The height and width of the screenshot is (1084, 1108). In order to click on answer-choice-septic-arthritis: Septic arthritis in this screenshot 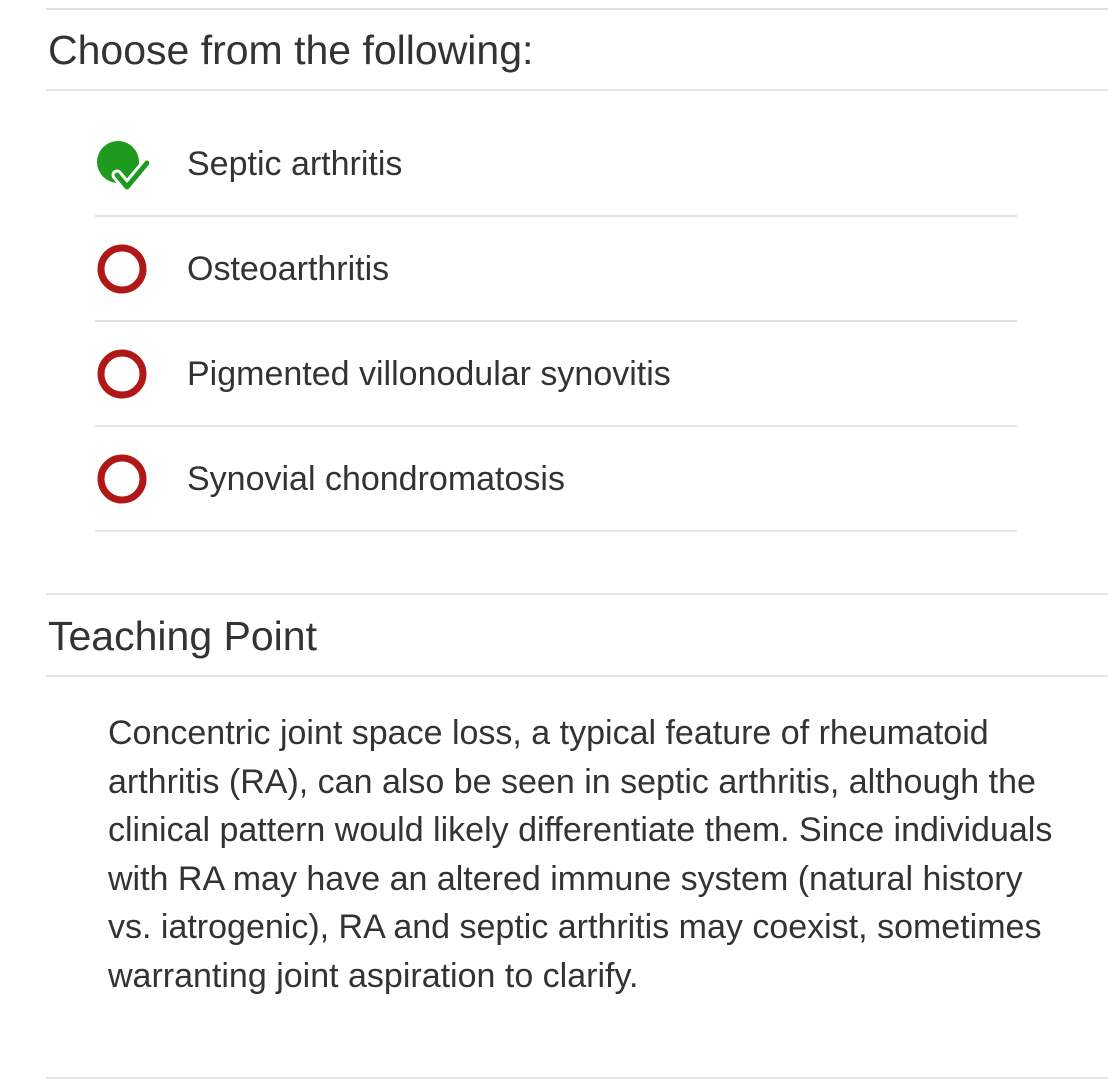, I will do `click(556, 164)`.